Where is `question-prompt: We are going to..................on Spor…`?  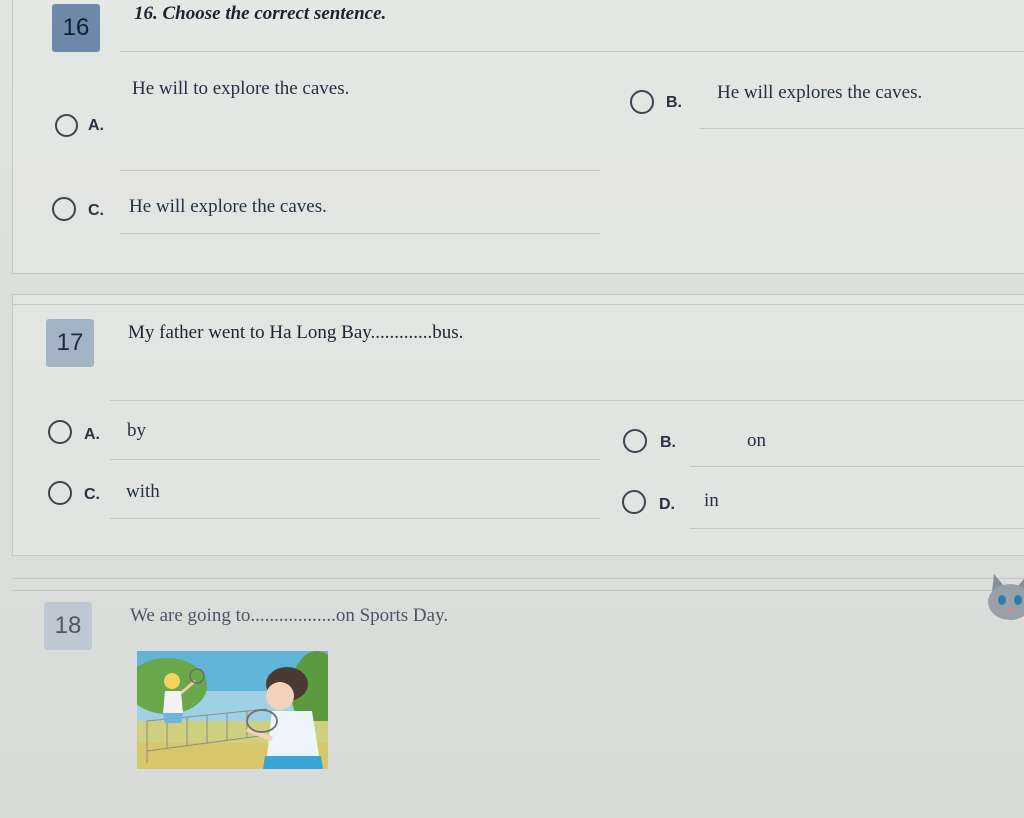
question-prompt: We are going to..................on Spor… is located at coordinates (289, 615).